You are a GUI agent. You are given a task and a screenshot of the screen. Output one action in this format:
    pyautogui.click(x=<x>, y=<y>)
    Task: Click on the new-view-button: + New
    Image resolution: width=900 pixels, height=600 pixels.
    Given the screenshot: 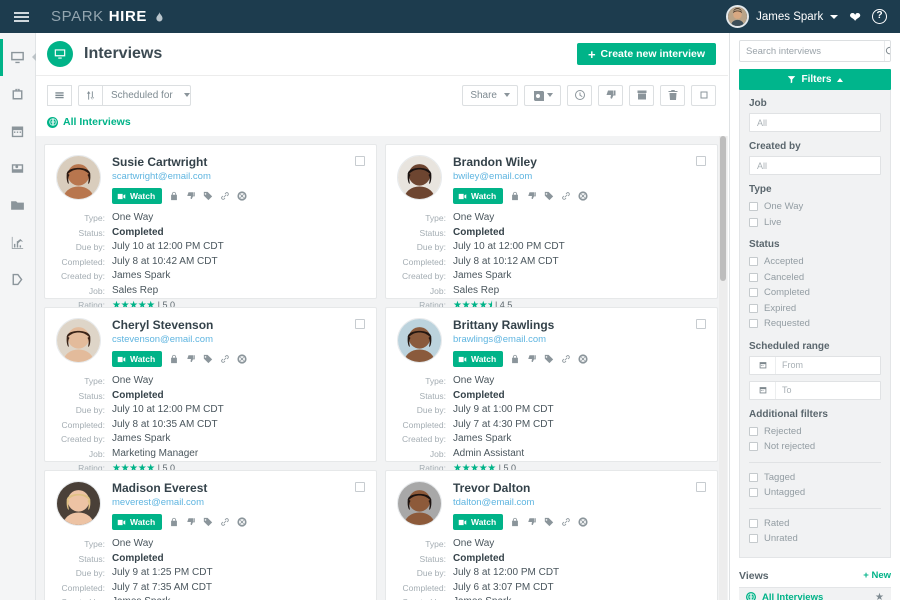 What is the action you would take?
    pyautogui.click(x=877, y=575)
    